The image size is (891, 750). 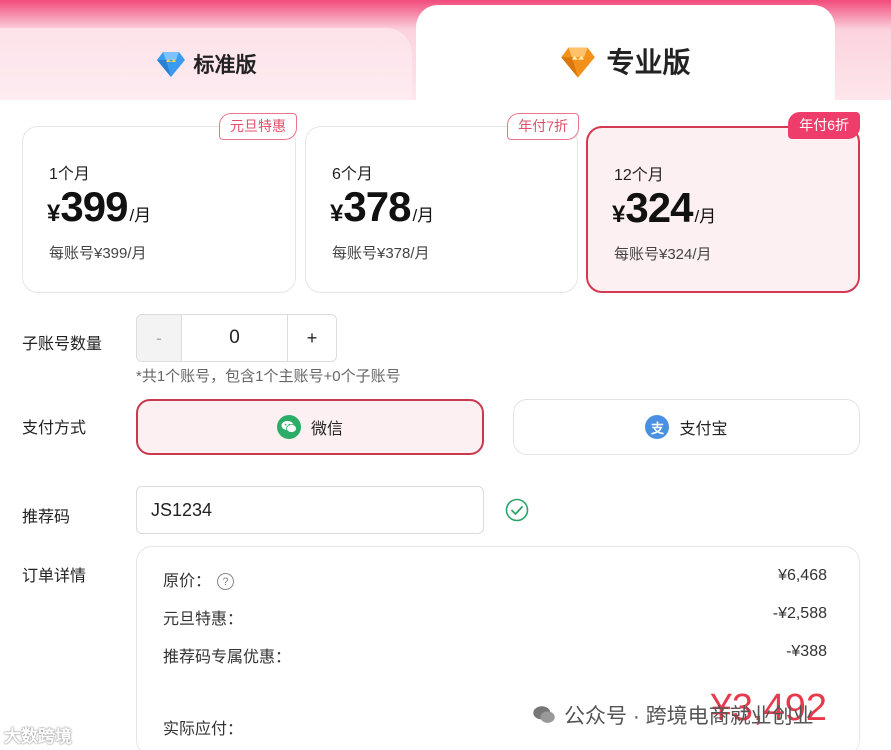 I want to click on alipay-option: 支 支付宝, so click(x=686, y=427).